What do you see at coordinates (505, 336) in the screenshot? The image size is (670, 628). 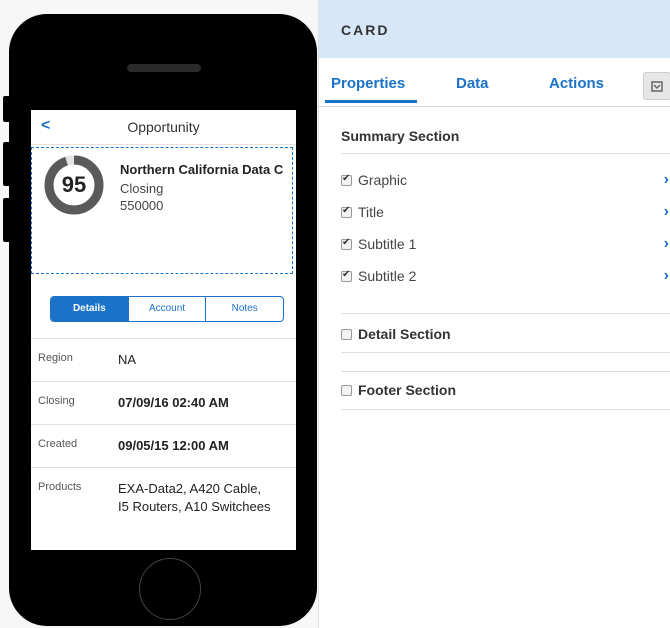 I see `detail-section-option: Detail Section` at bounding box center [505, 336].